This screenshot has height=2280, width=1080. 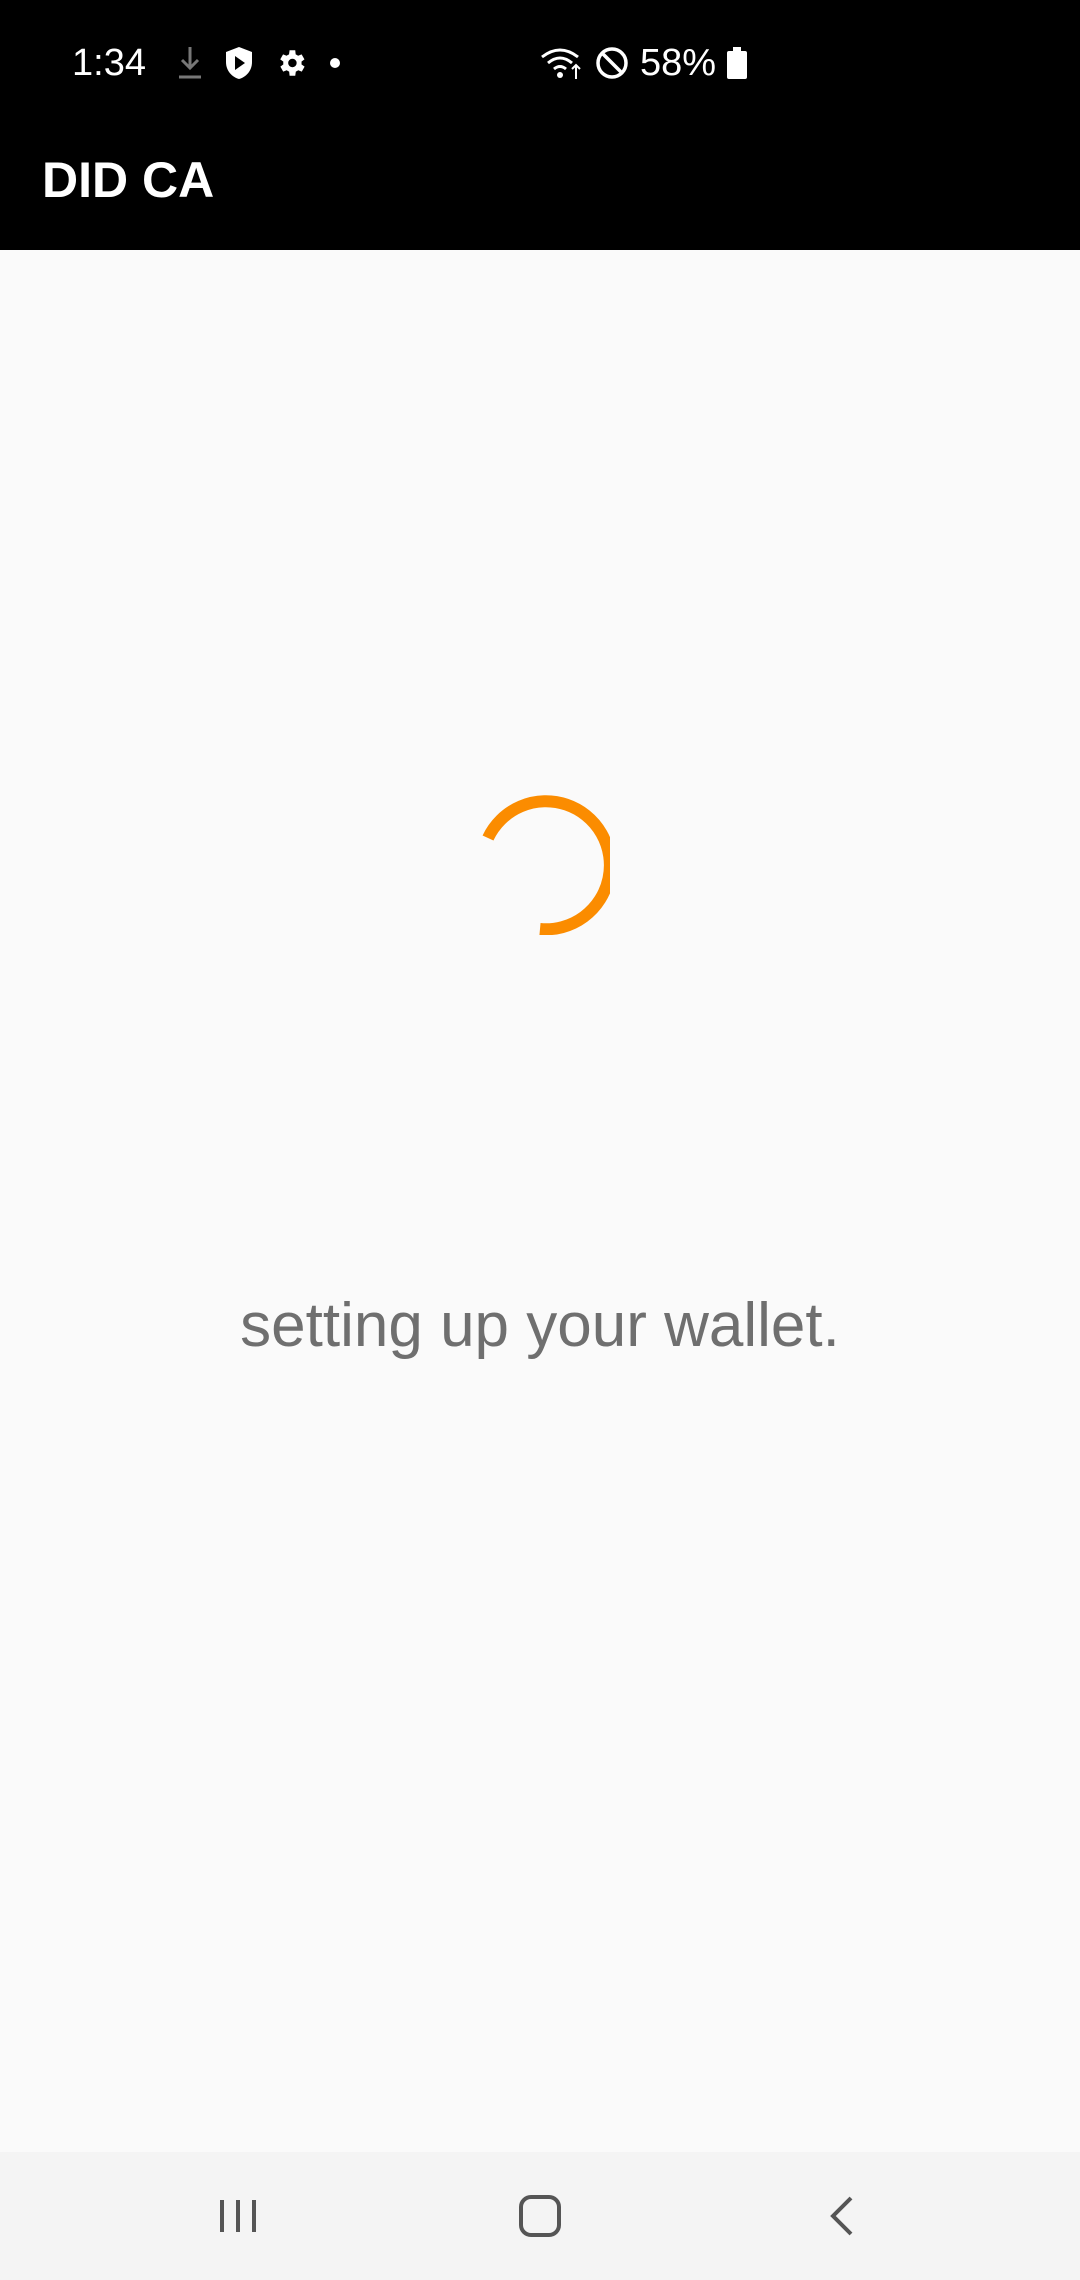 What do you see at coordinates (612, 63) in the screenshot?
I see `do-not-disturb-icon` at bounding box center [612, 63].